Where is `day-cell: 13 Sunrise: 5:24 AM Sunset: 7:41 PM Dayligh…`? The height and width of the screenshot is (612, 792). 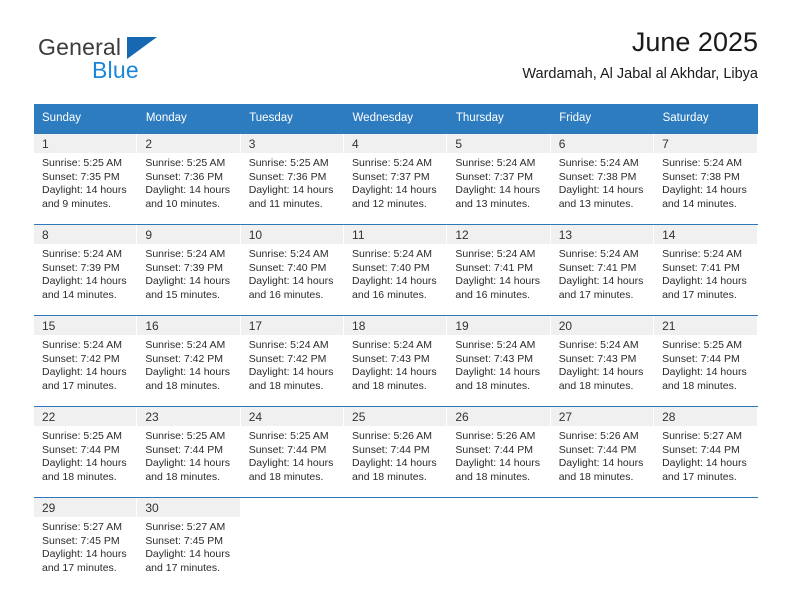
day-cell: 13 Sunrise: 5:24 AM Sunset: 7:41 PM Dayligh… is located at coordinates (602, 270).